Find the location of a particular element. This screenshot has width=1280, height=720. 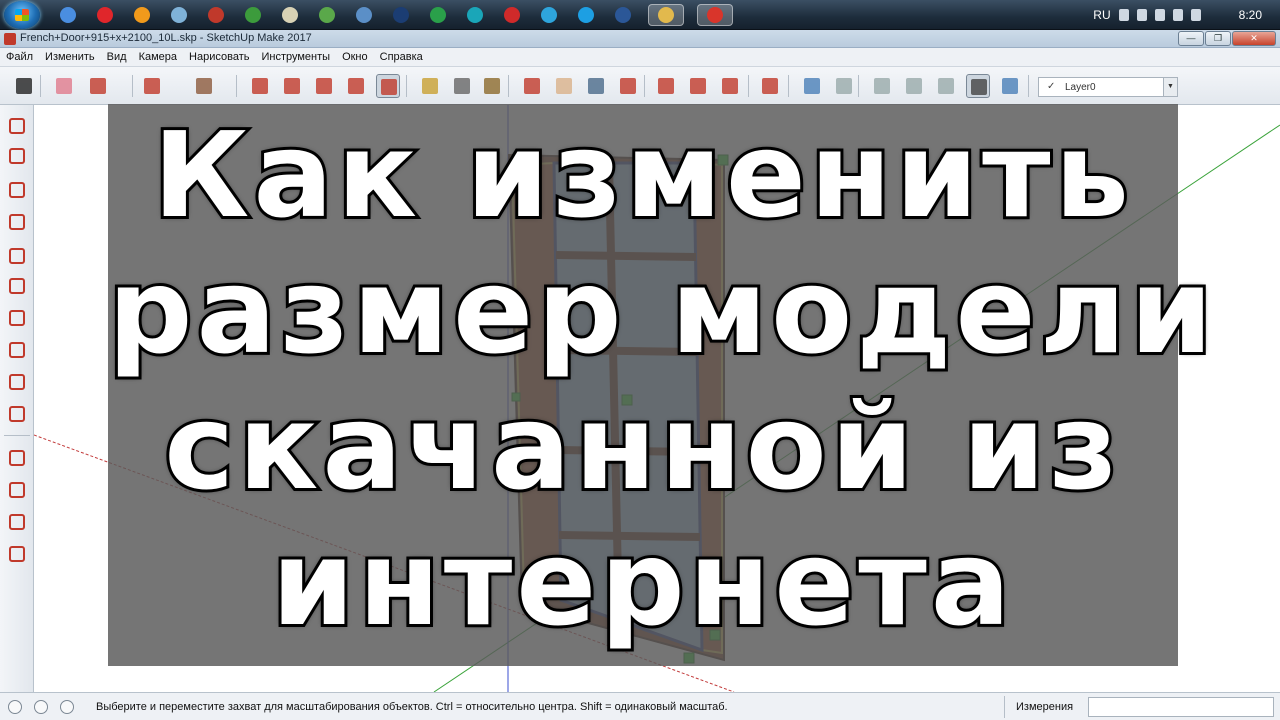

rotate-tool-icon is located at coordinates (356, 86).